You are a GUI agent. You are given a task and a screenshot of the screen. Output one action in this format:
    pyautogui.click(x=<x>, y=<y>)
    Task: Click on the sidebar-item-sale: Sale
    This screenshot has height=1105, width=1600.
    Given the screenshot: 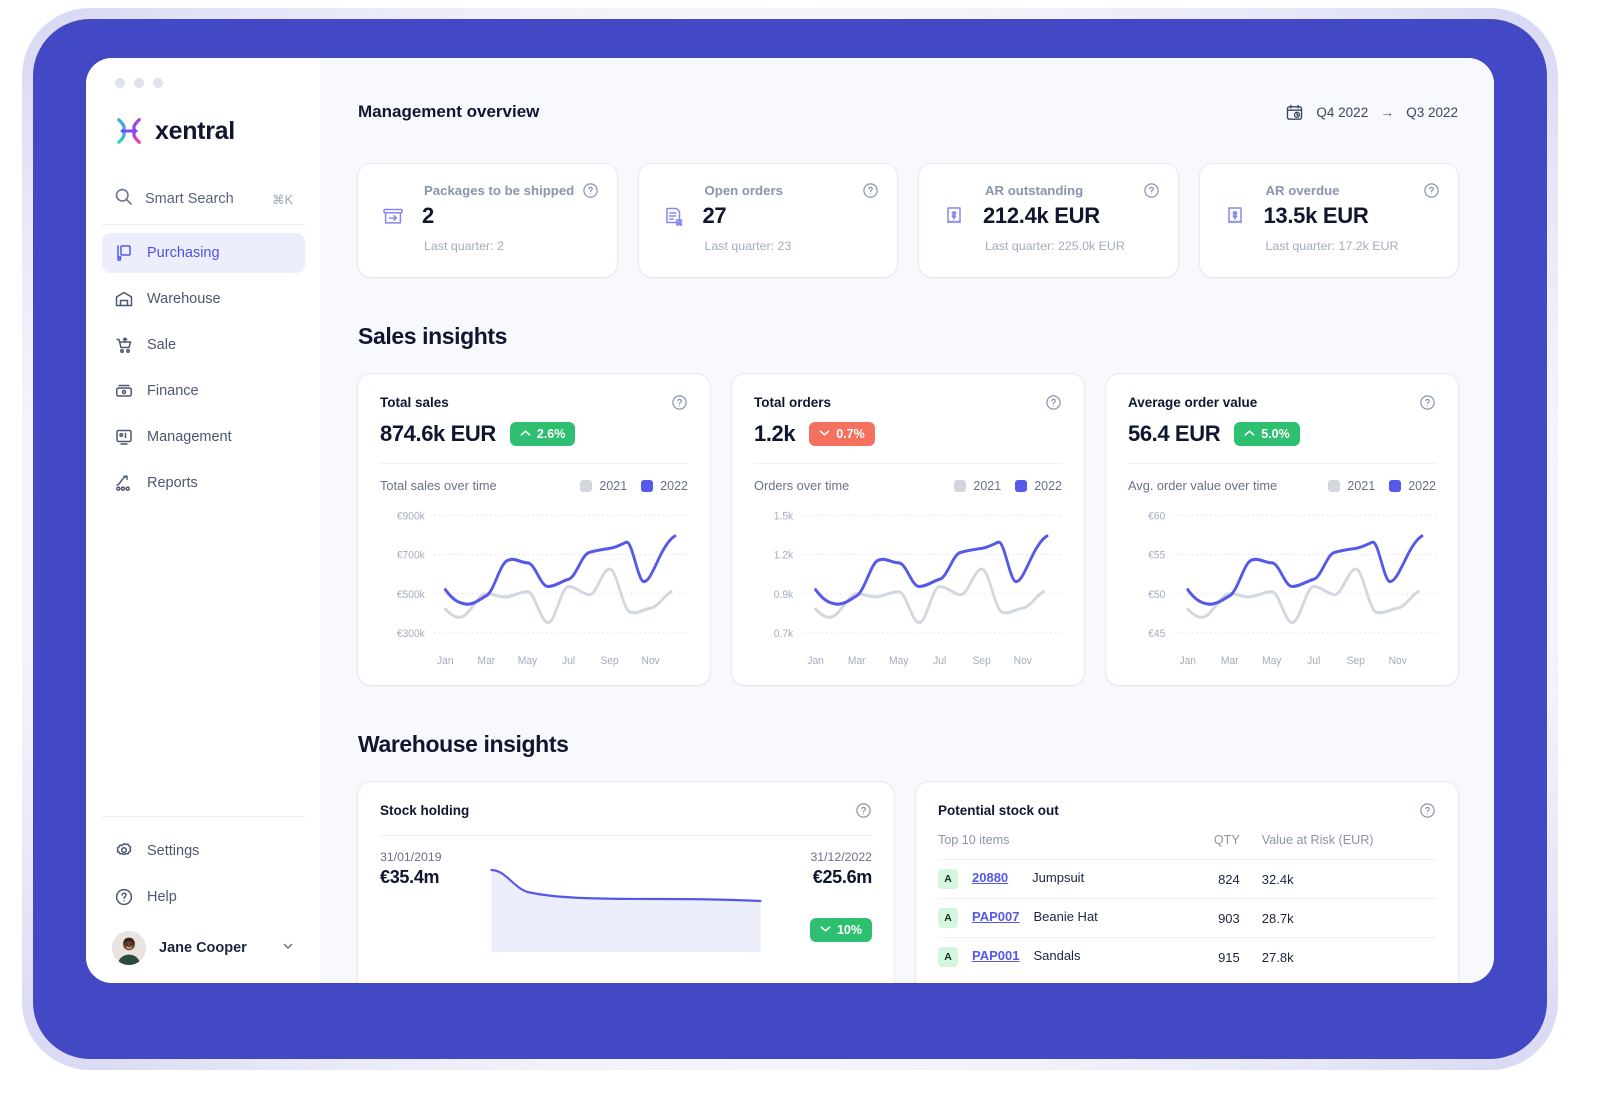 What is the action you would take?
    pyautogui.click(x=203, y=345)
    